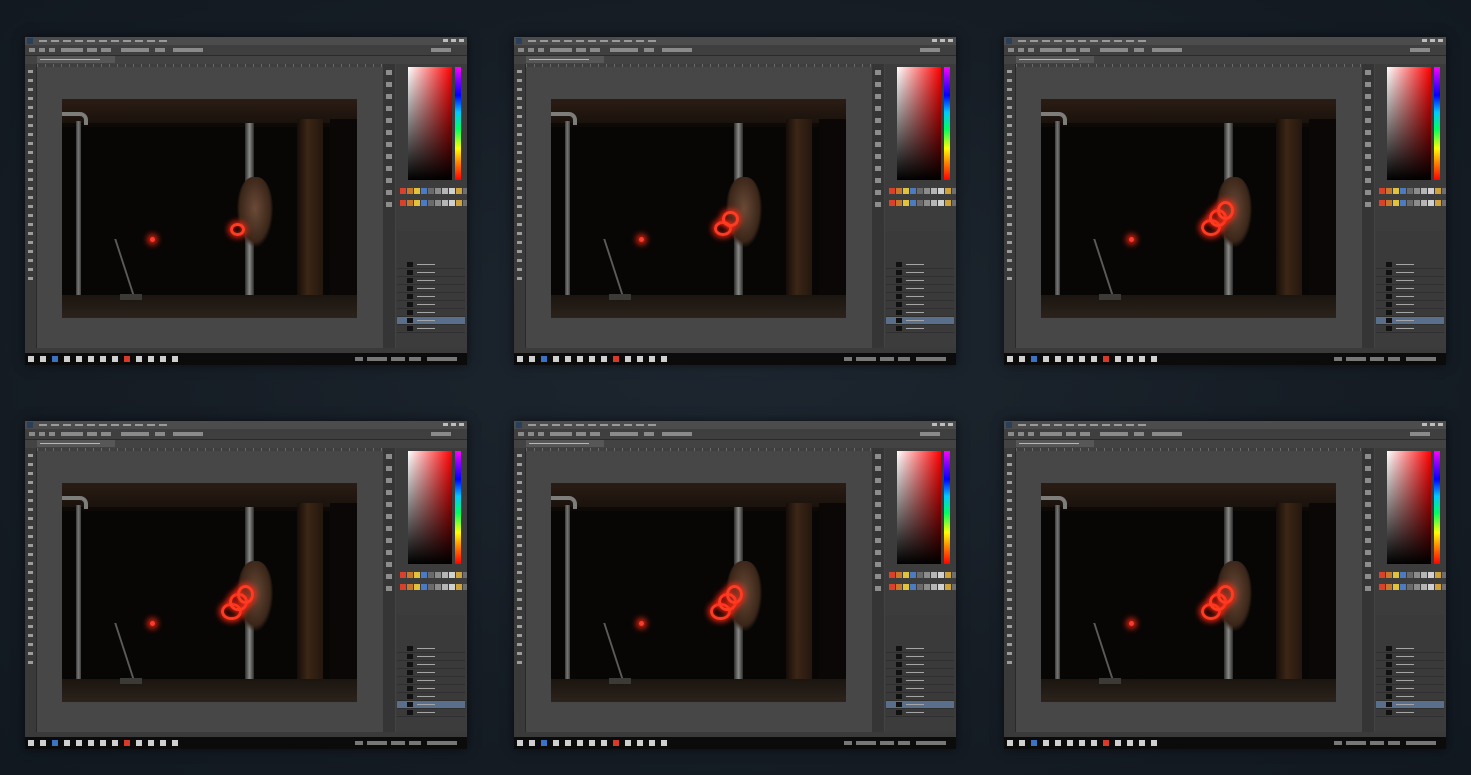  I want to click on color-picker-field, so click(430, 123).